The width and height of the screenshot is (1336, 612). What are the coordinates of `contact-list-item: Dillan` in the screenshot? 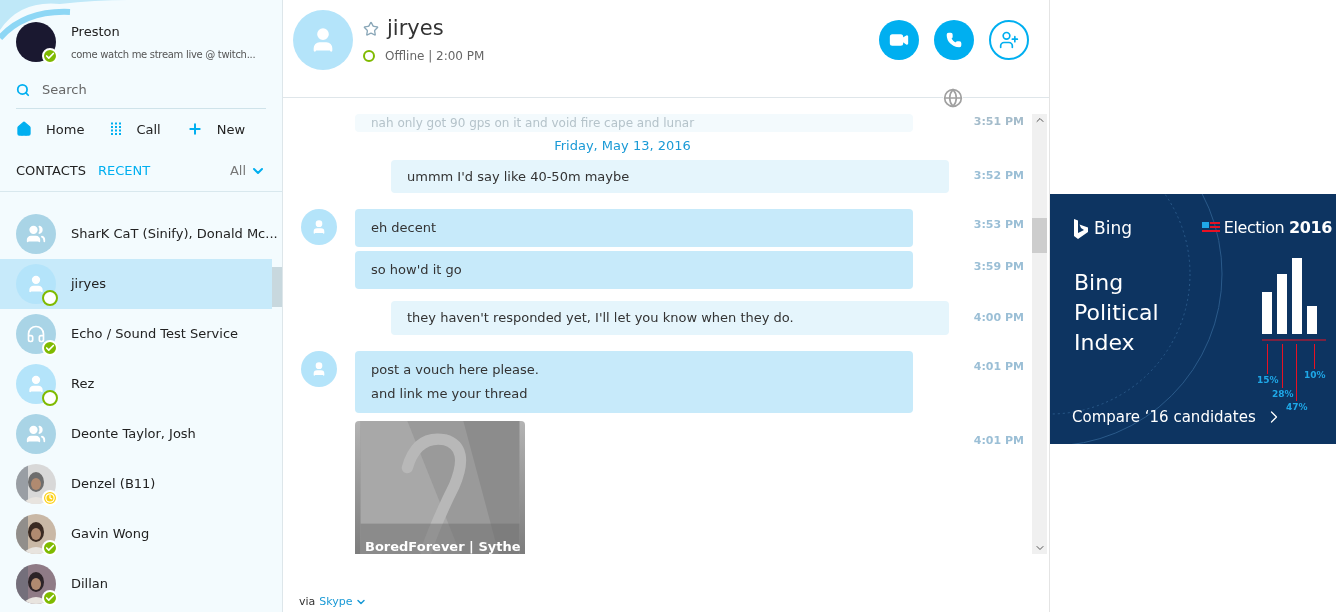 It's located at (136, 583).